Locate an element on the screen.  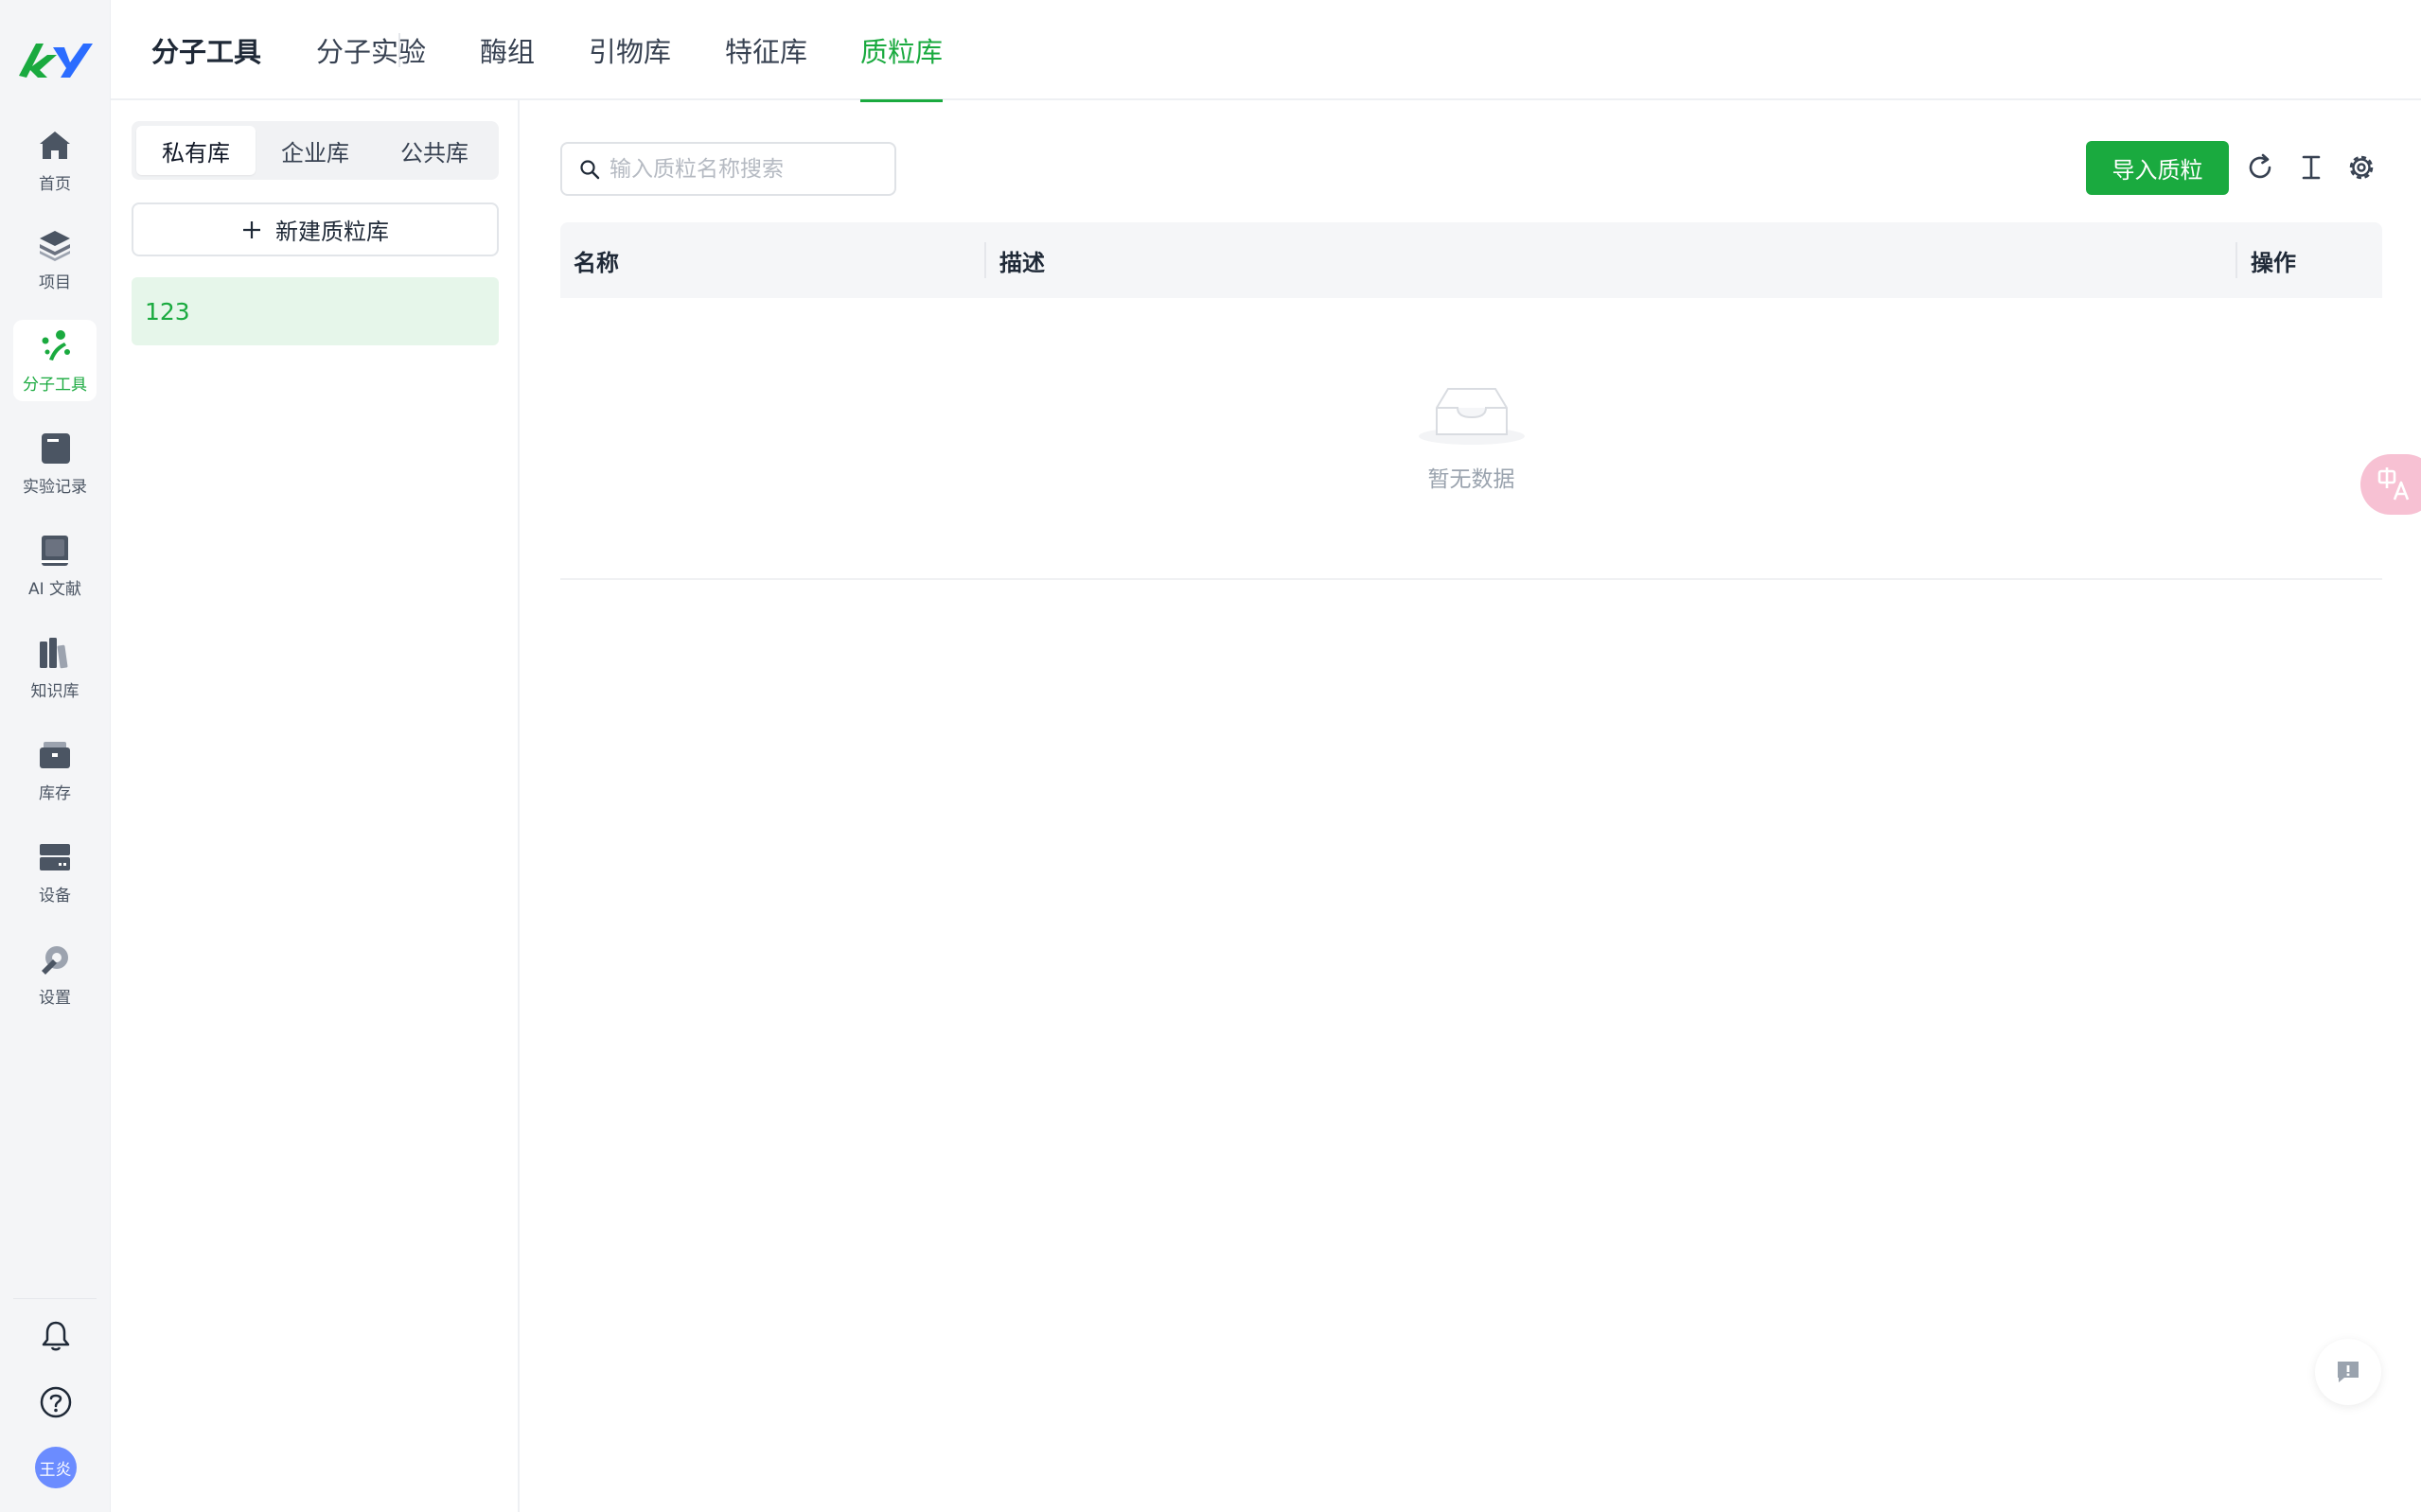
sidebar-item-molecular-tools: 分子工具 is located at coordinates (55, 360).